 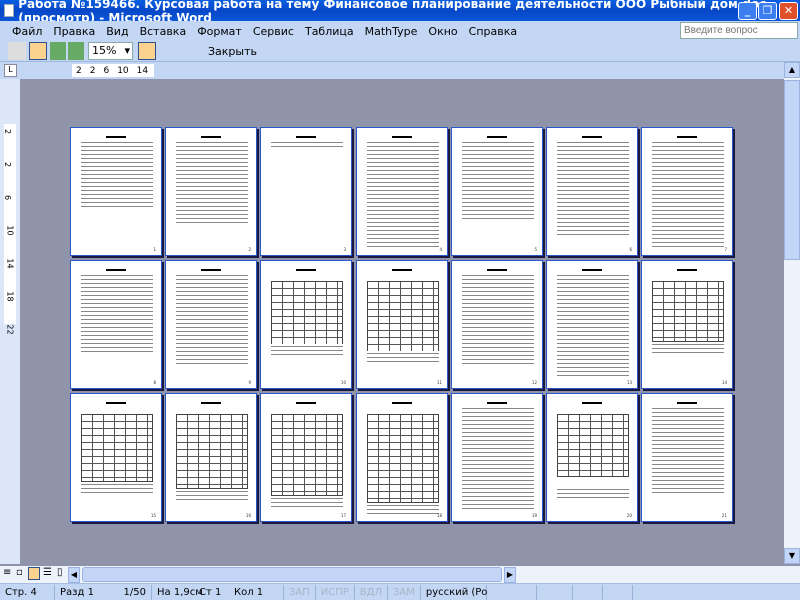 What do you see at coordinates (493, 31) in the screenshot?
I see `menu-item: Справка` at bounding box center [493, 31].